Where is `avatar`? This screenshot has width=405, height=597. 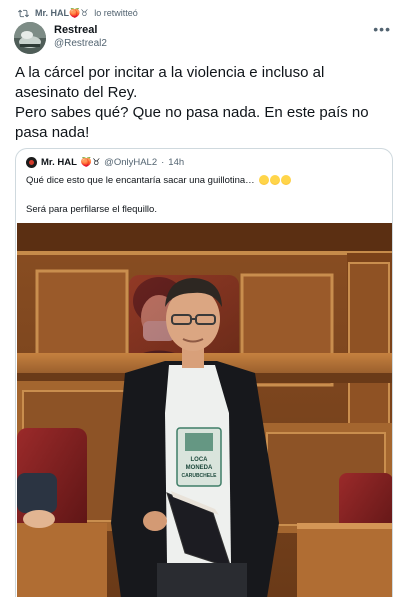
avatar is located at coordinates (30, 38).